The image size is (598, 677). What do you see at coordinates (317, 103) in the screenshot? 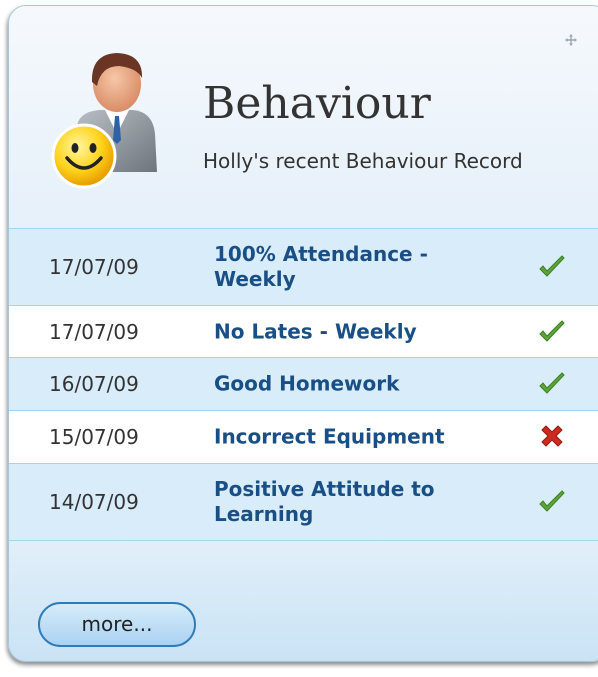
I see `widget-title: Behaviour` at bounding box center [317, 103].